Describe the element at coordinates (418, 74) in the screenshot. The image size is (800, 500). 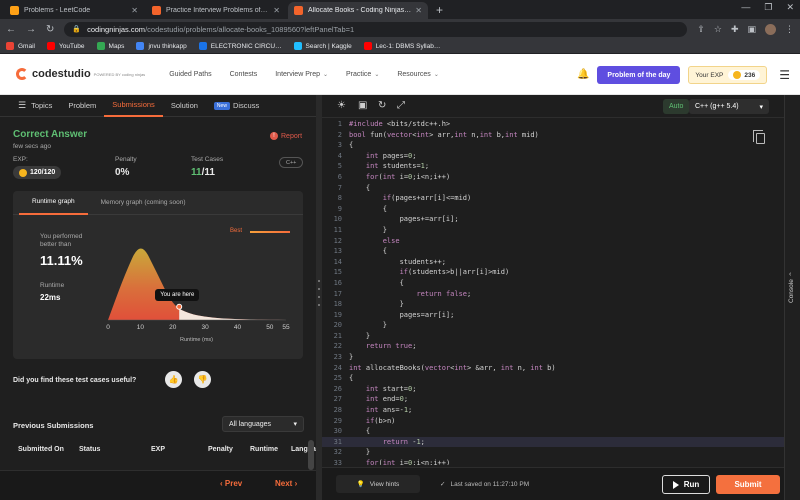
I see `menu-item: Resources ⌄` at that location.